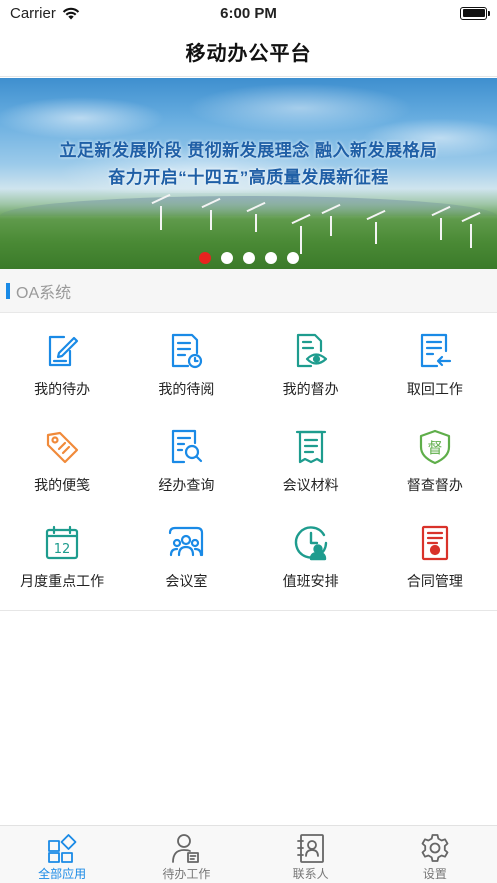  What do you see at coordinates (434, 389) in the screenshot?
I see `app-label: 取回工作` at bounding box center [434, 389].